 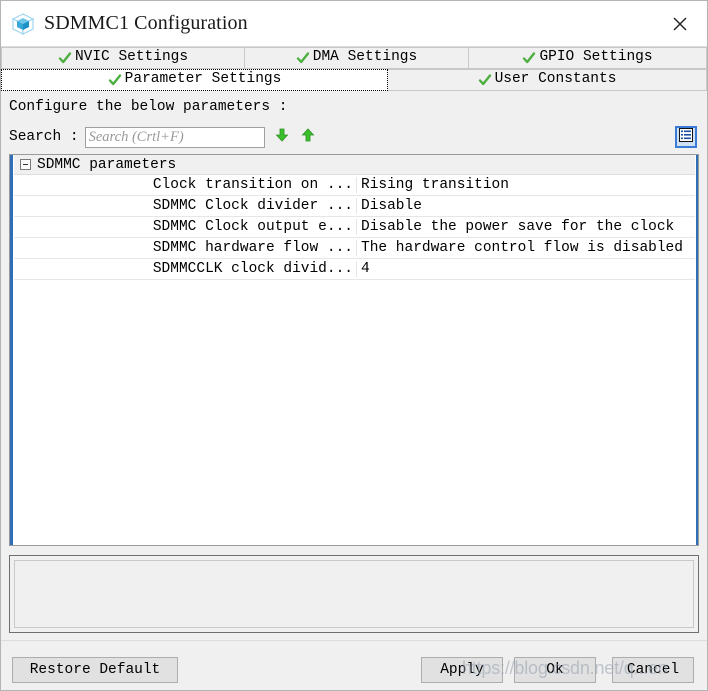 I want to click on instruction-text: Configure the below parameters :, so click(x=148, y=107).